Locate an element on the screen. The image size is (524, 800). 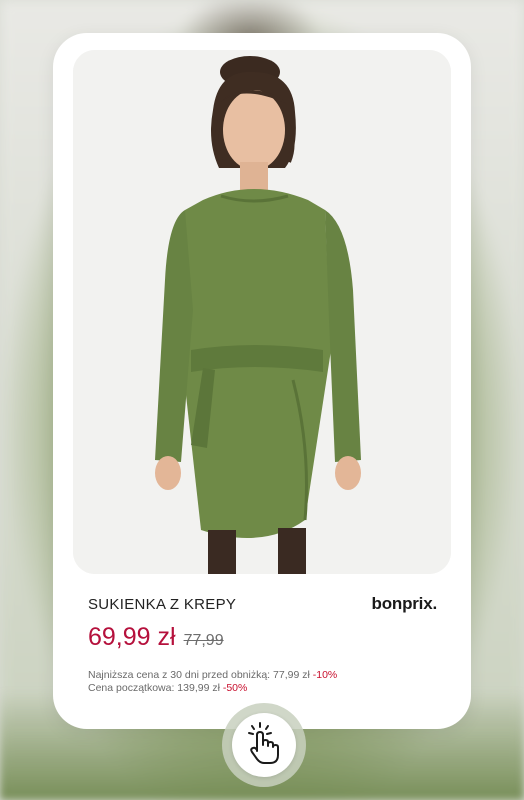
old-price: 77,99 is located at coordinates (203, 640).